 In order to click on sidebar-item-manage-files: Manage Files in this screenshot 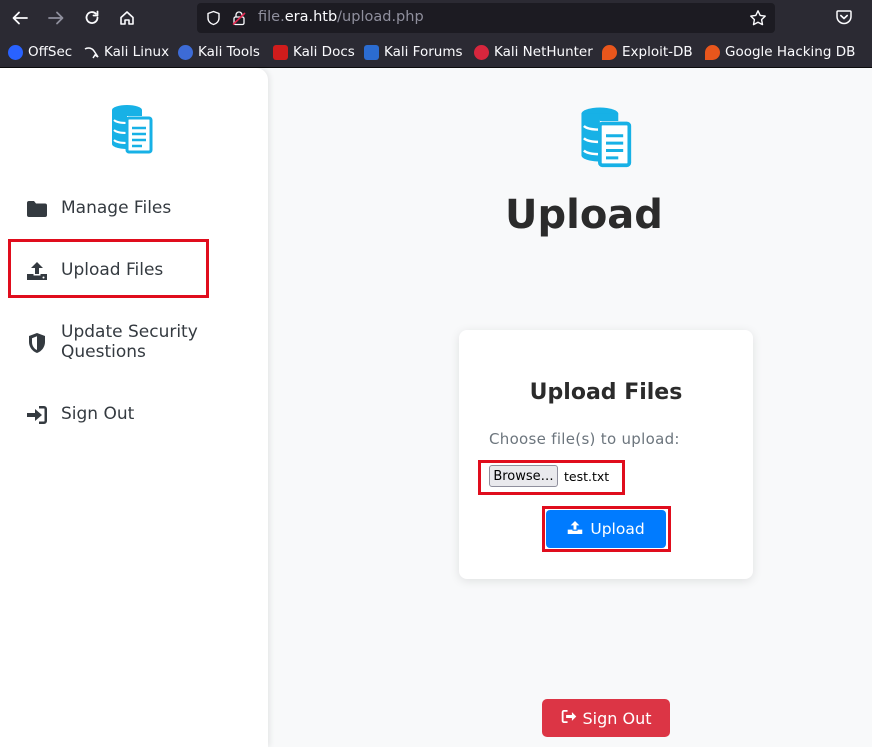, I will do `click(118, 209)`.